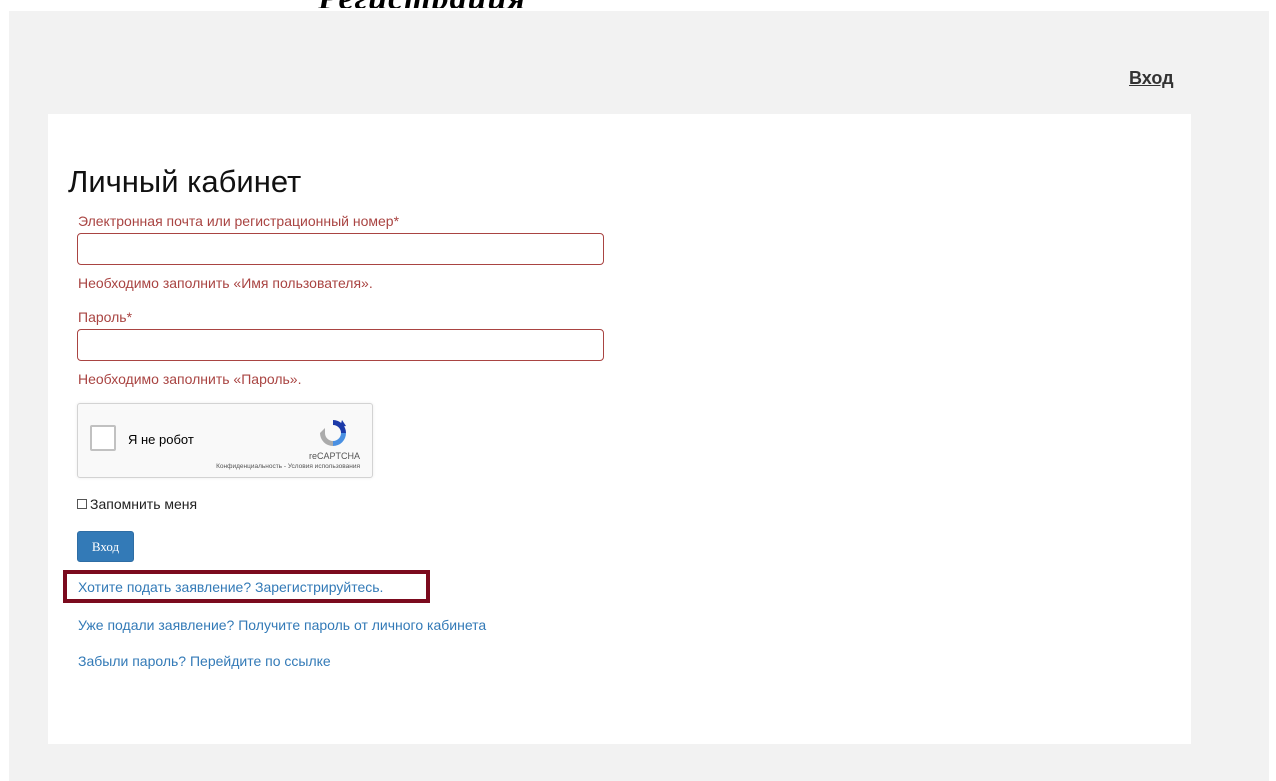 The width and height of the screenshot is (1276, 781). I want to click on remember-me-checkbox, so click(82, 504).